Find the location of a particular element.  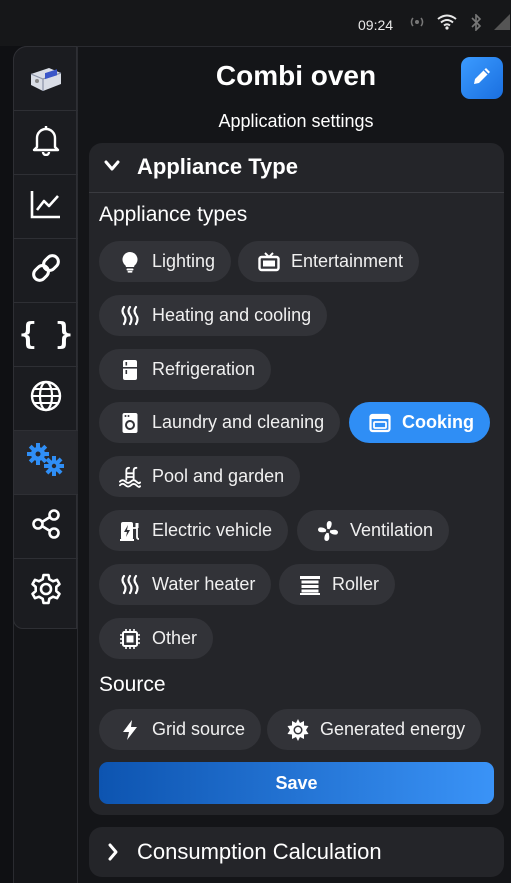

chevron-down-icon is located at coordinates (112, 168).